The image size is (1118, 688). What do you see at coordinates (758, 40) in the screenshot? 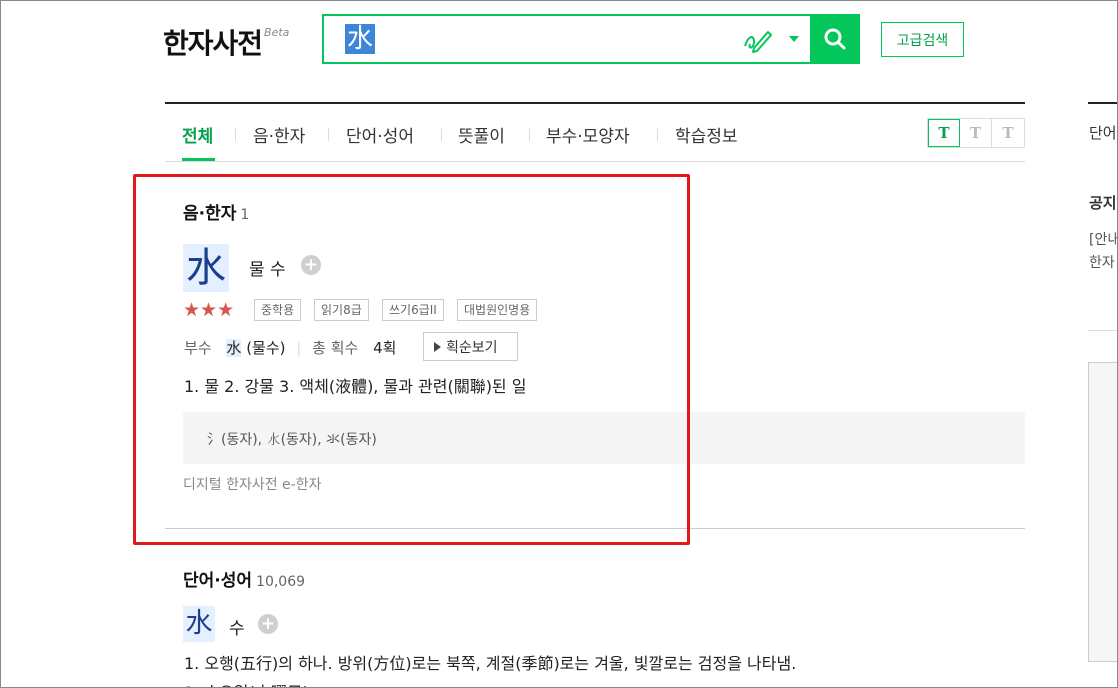
I see `handwriting-pen-icon` at bounding box center [758, 40].